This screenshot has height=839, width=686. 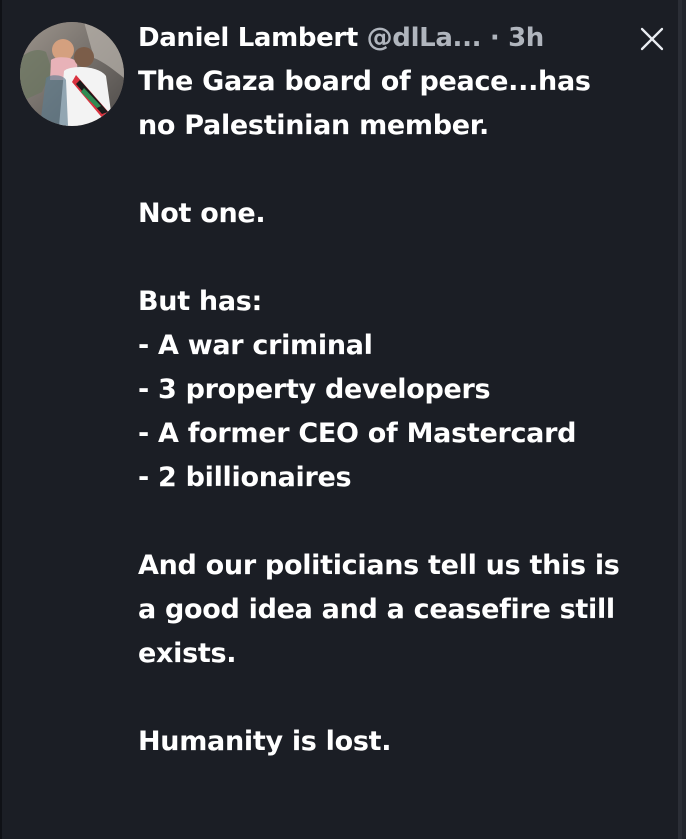 I want to click on list-item-1: - A war criminal, so click(x=255, y=345).